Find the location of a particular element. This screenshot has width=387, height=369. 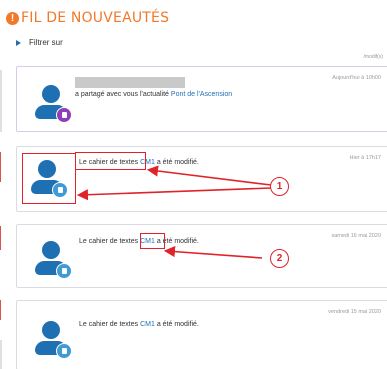

item-link: Pont de l'Ascension is located at coordinates (201, 94).